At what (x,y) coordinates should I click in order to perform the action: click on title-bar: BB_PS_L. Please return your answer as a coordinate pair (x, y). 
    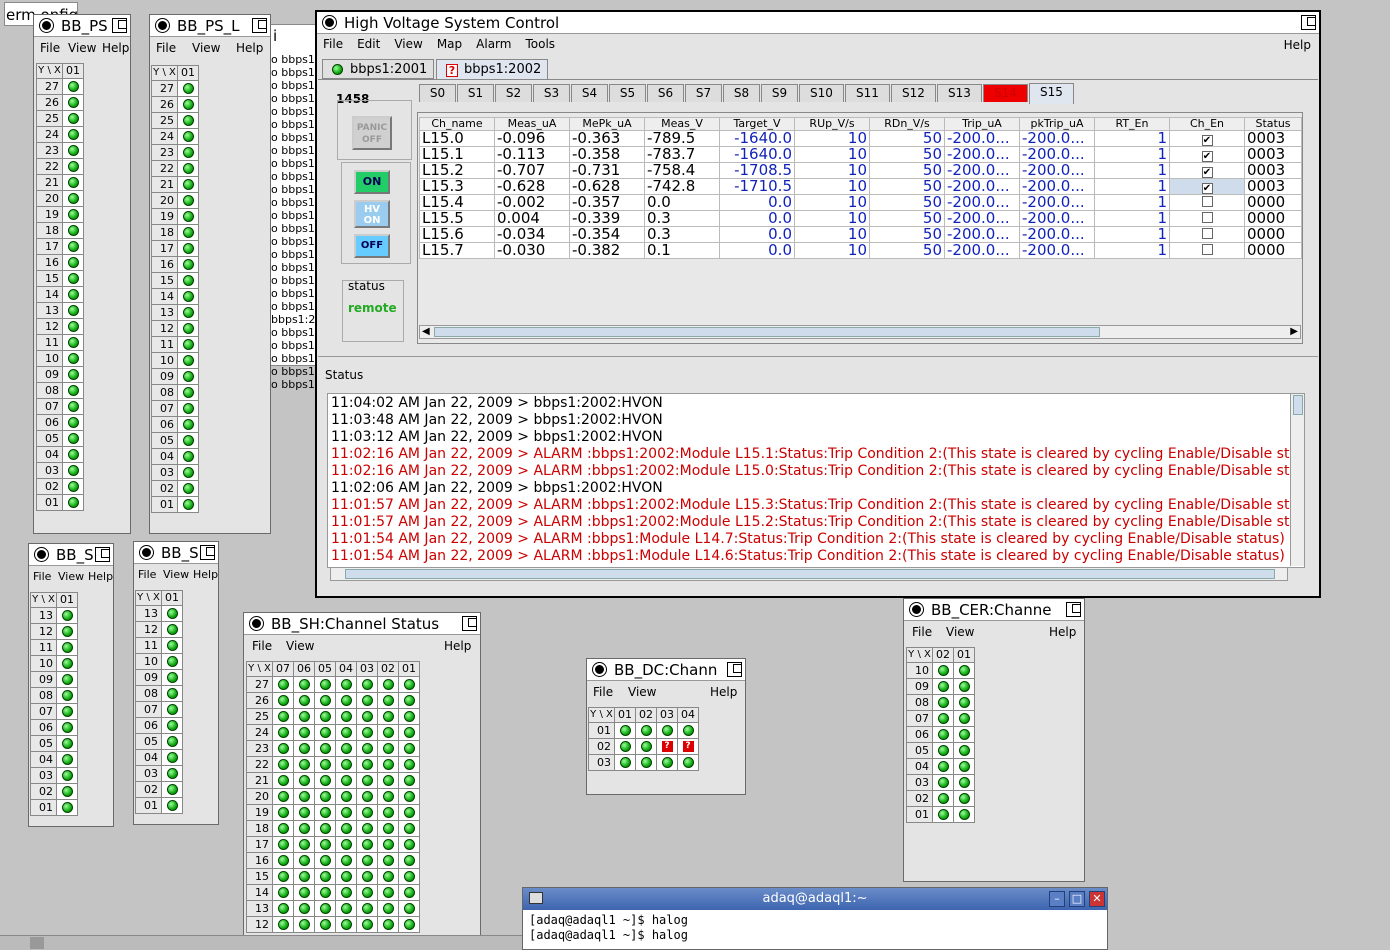
    Looking at the image, I should click on (210, 26).